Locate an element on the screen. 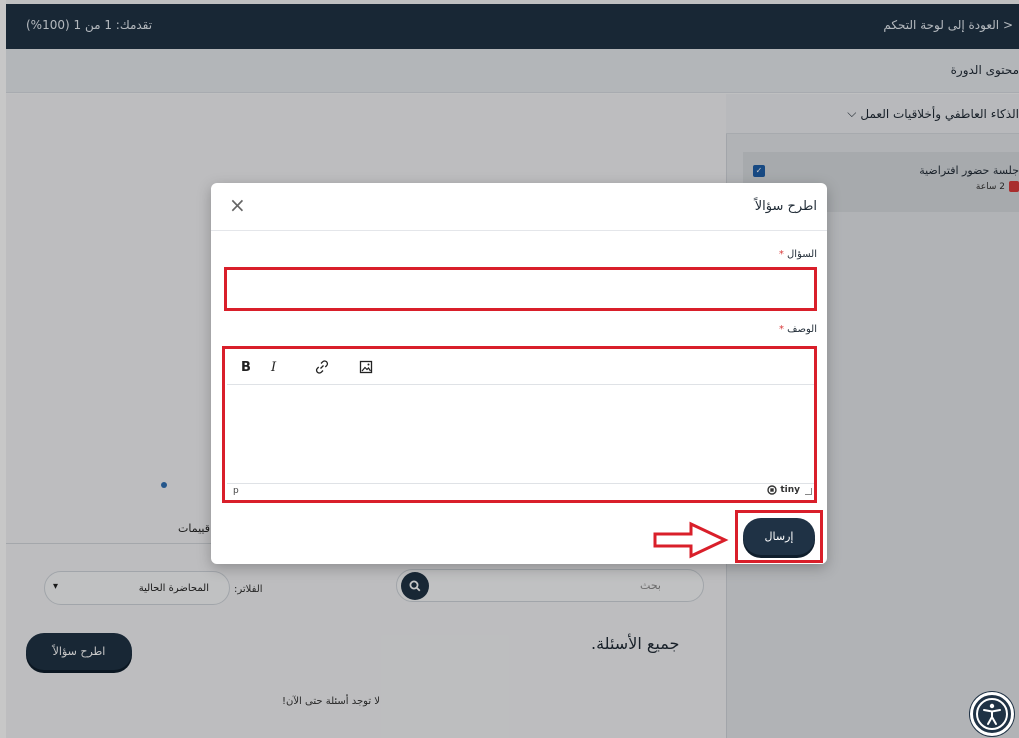 The width and height of the screenshot is (1019, 738). send-button: إرسال is located at coordinates (779, 536).